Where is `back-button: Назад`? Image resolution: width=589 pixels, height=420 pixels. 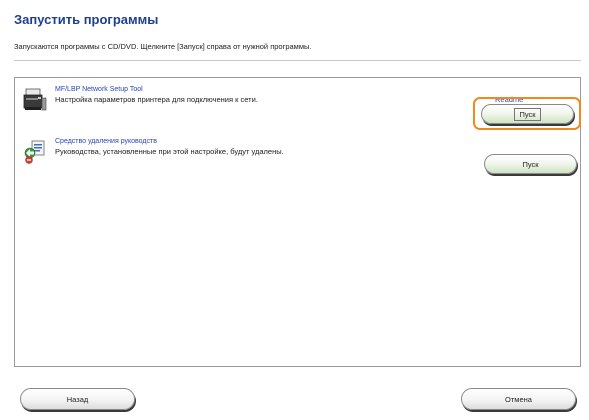 back-button: Назад is located at coordinates (77, 399).